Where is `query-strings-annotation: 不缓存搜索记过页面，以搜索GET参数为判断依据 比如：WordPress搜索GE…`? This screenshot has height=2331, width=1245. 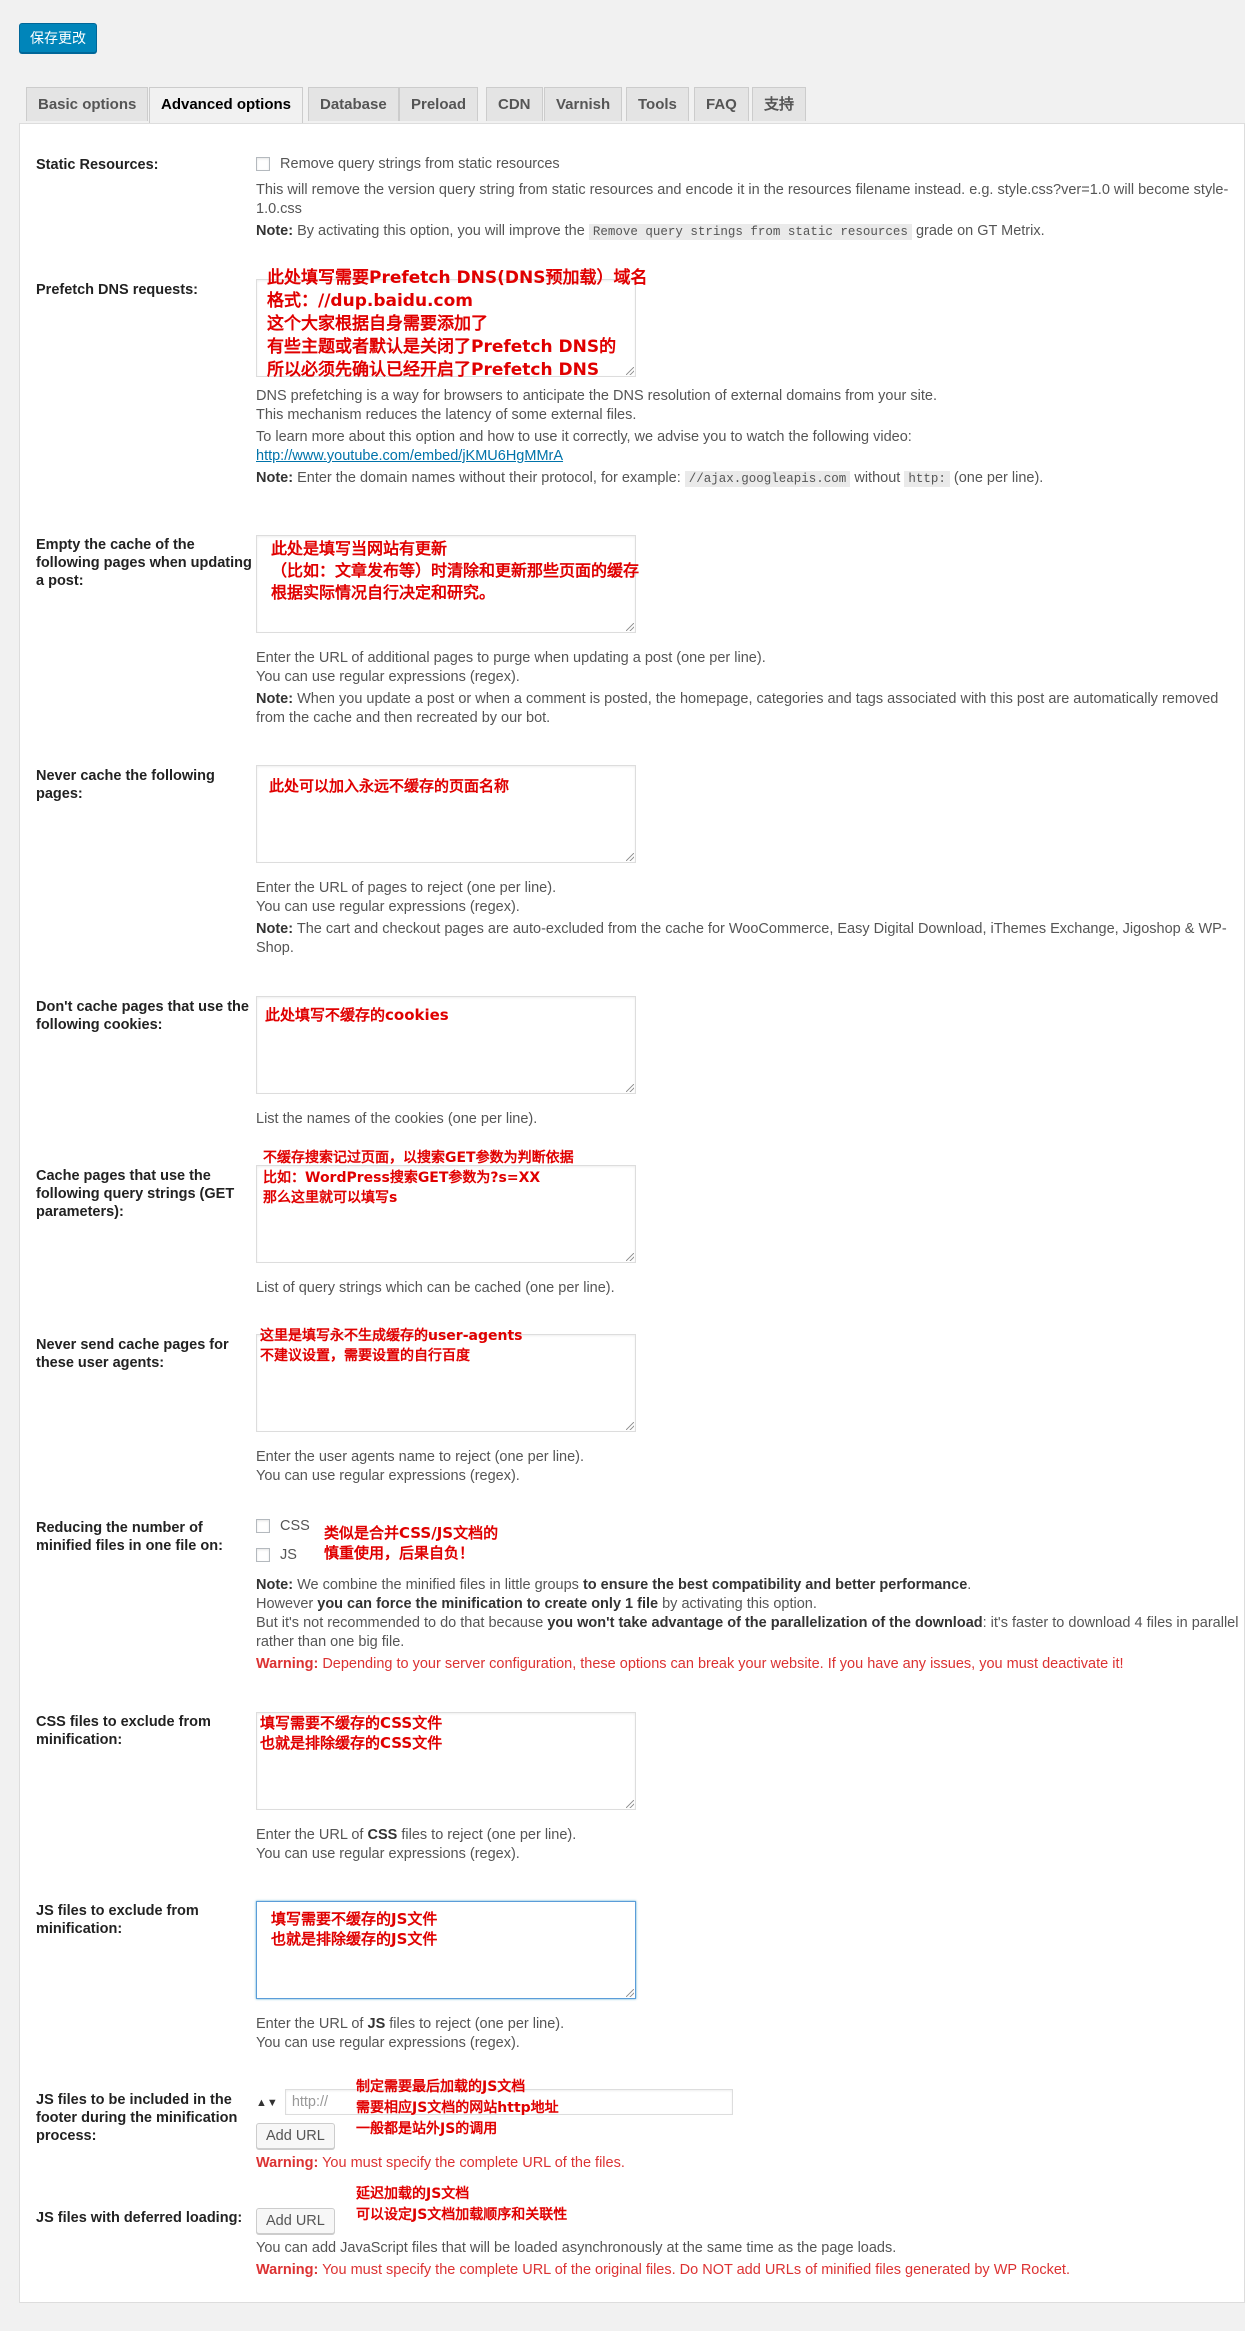
query-strings-annotation: 不缓存搜索记过页面，以搜索GET参数为判断依据 比如：WordPress搜索GE… is located at coordinates (418, 1178).